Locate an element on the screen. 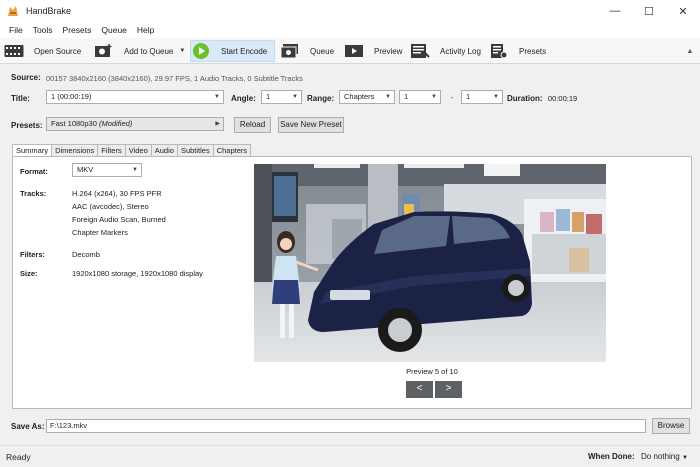 Image resolution: width=700 pixels, height=467 pixels. reload-button: Reload is located at coordinates (252, 125).